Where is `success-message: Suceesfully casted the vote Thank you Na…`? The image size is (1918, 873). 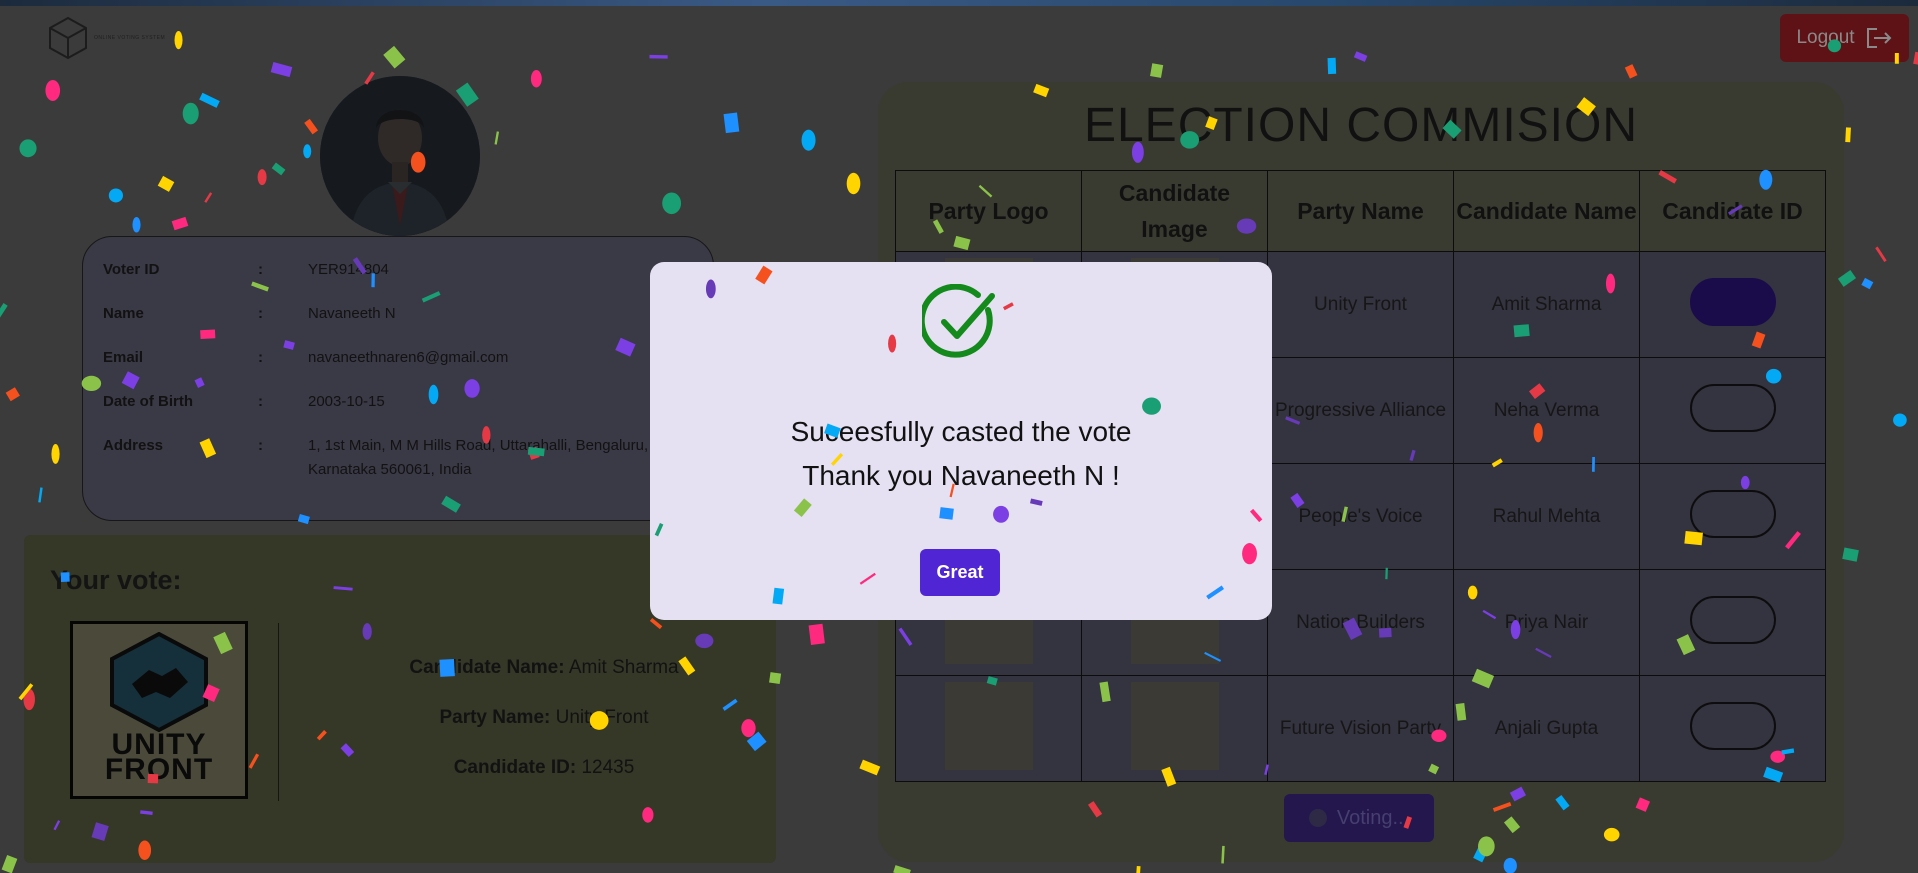 success-message: Suceesfully casted the vote Thank you Na… is located at coordinates (961, 454).